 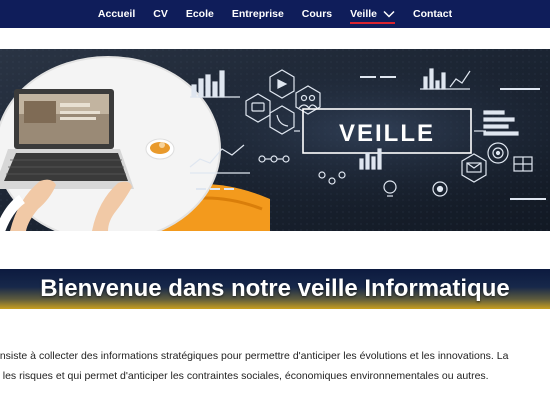 I want to click on welcome-banner: Bienvenue dans notre veille Informatique, so click(x=275, y=289).